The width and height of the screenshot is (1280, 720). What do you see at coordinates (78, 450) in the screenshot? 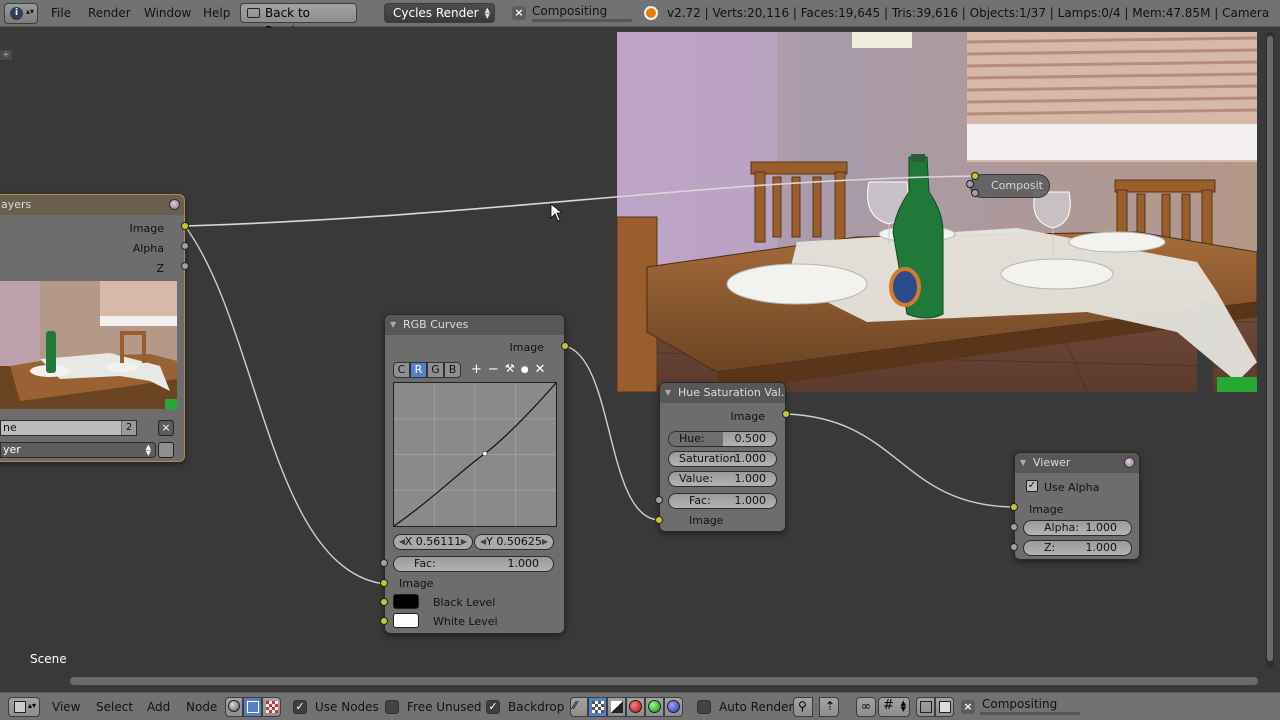
I see `render-layer-select: yer ▲ ▼` at bounding box center [78, 450].